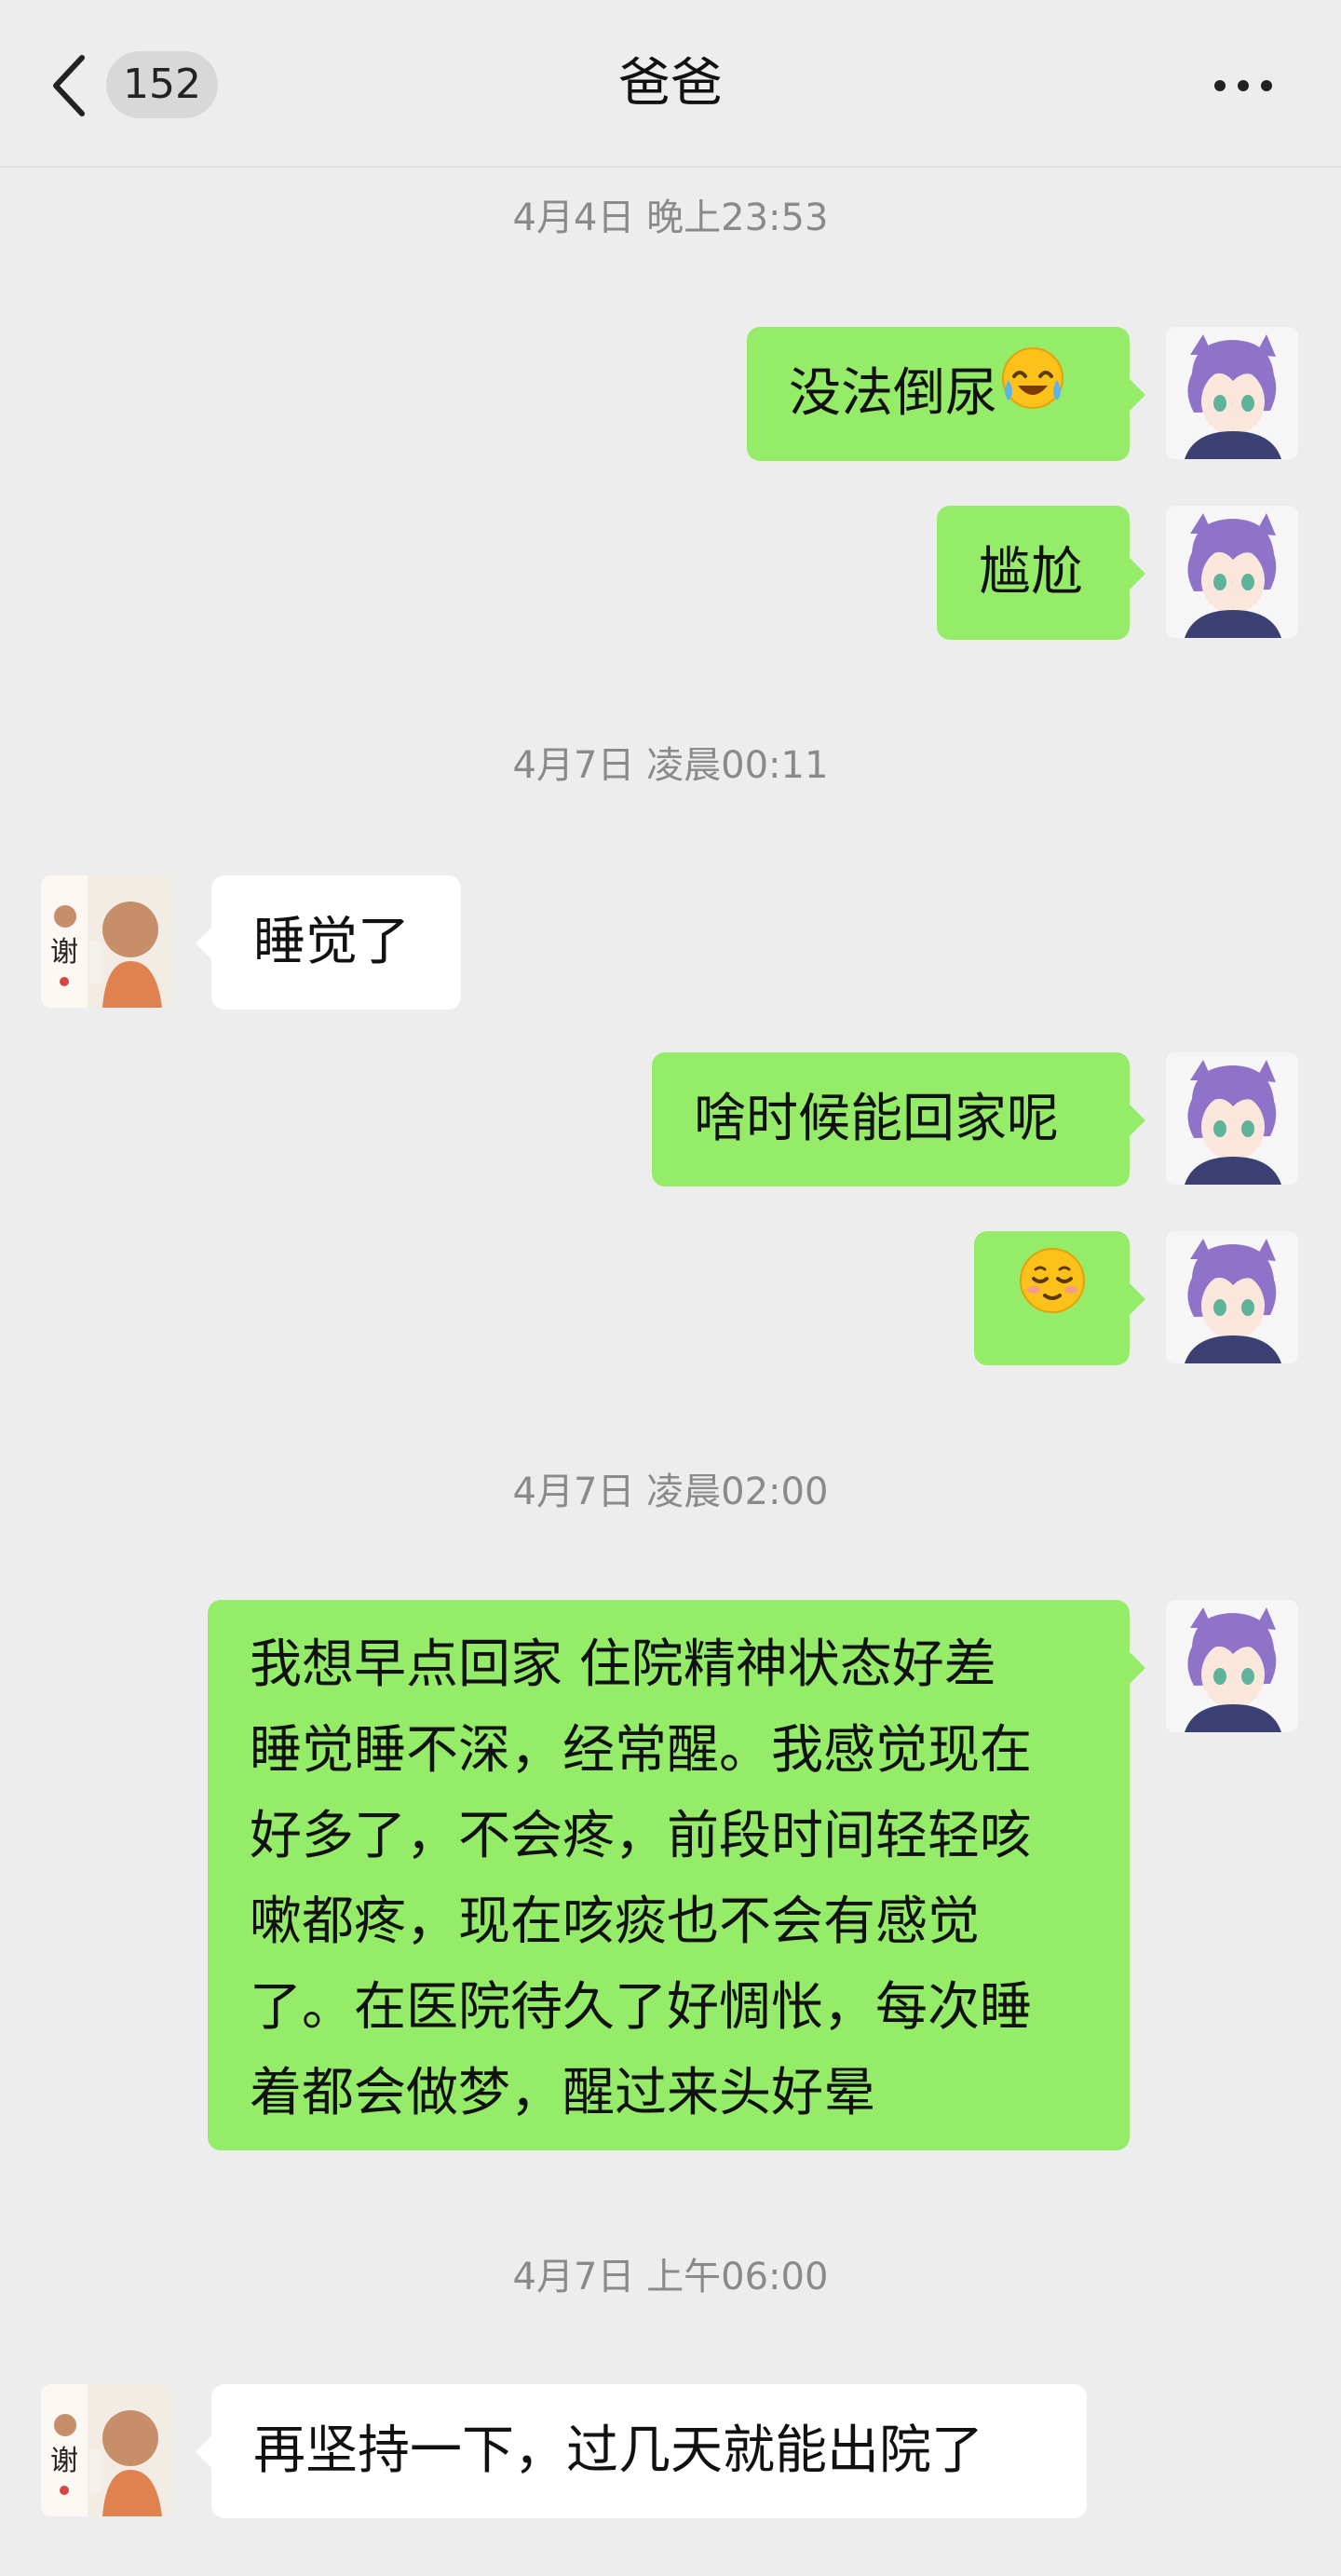 Image resolution: width=1341 pixels, height=2576 pixels. Describe the element at coordinates (641, 2007) in the screenshot. I see `message-line: 了。在医院待久了好惆怅，每次睡` at that location.